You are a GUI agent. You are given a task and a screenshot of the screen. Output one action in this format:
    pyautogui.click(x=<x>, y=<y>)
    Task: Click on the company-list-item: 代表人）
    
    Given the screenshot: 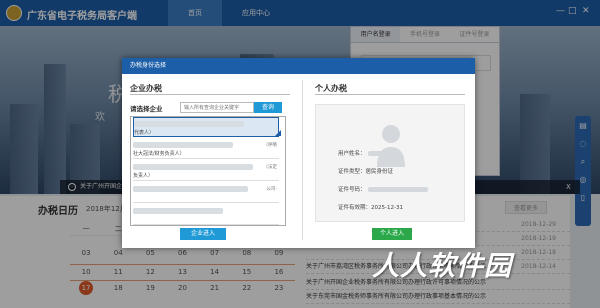 What is the action you would take?
    pyautogui.click(x=207, y=127)
    